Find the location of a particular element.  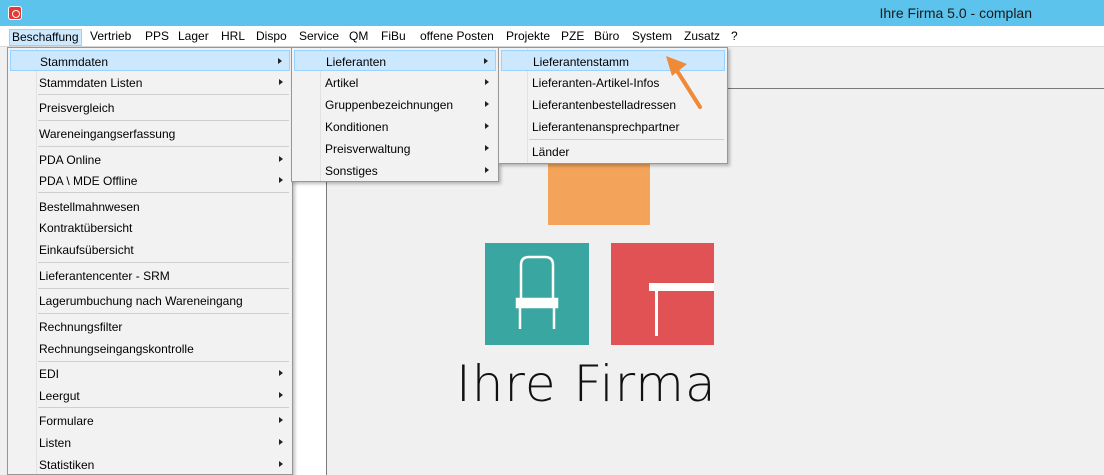

table-icon is located at coordinates (681, 309).